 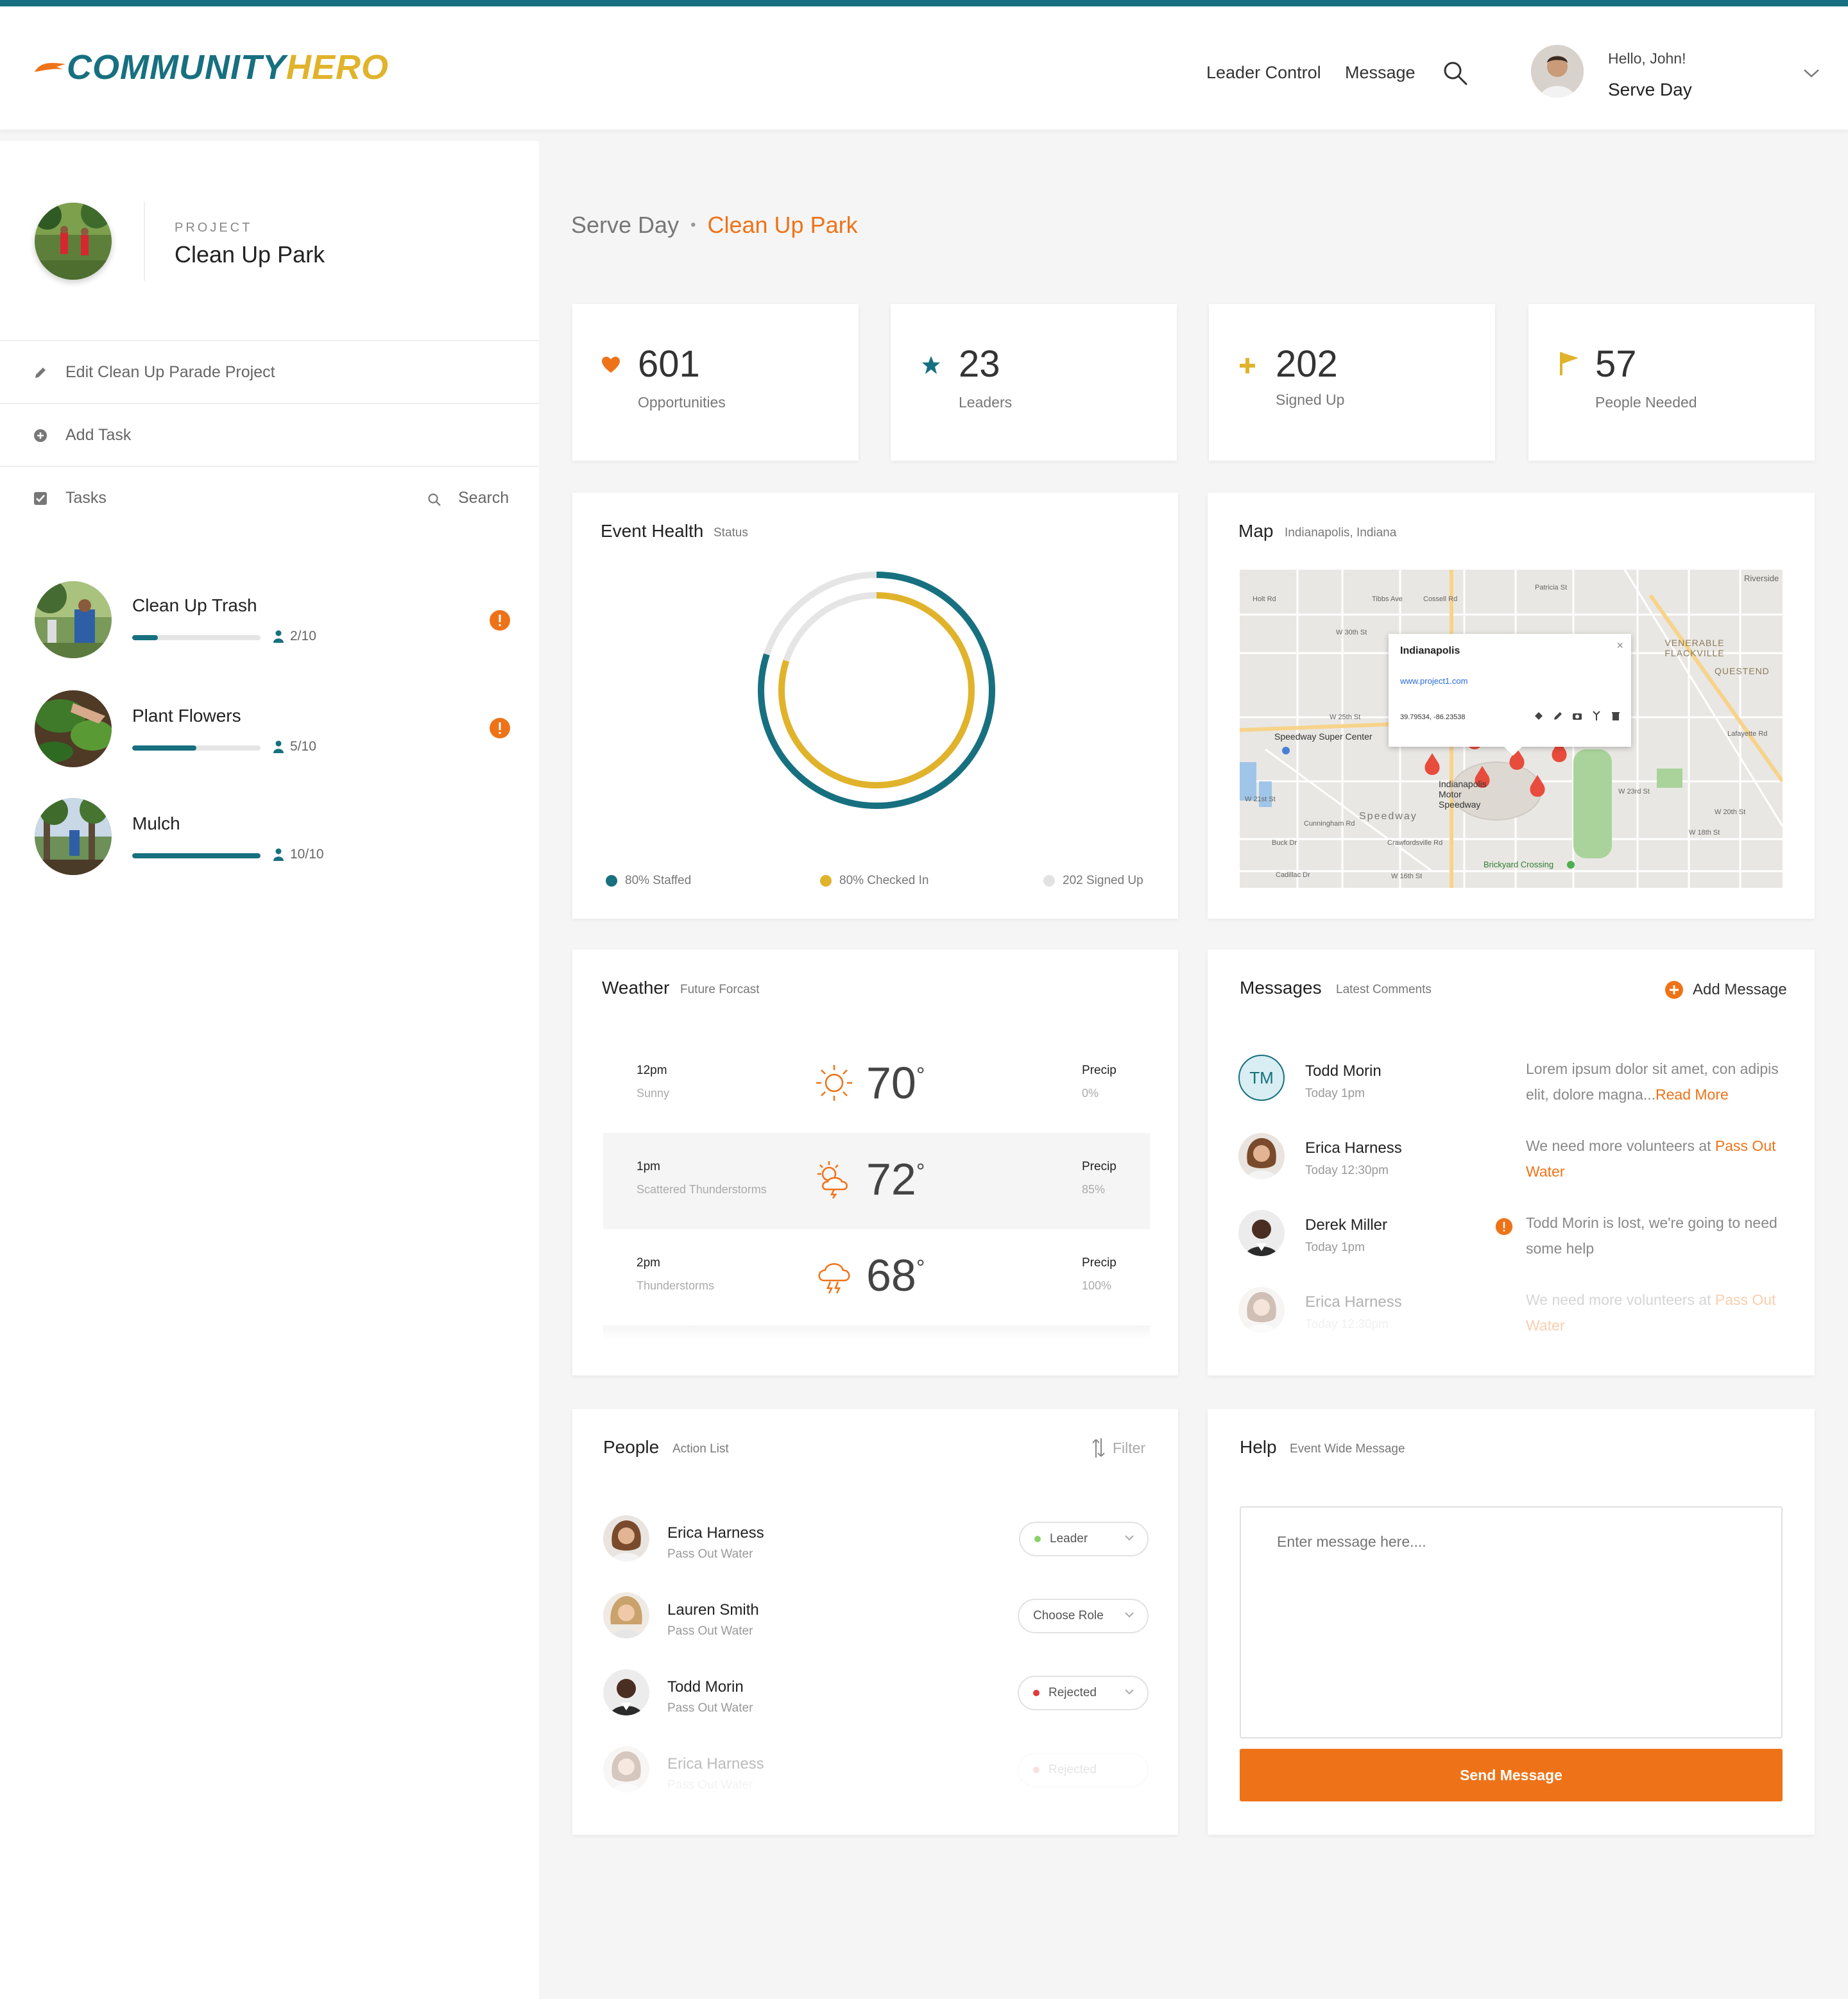 I want to click on street-label: W 30th St, so click(x=1352, y=632).